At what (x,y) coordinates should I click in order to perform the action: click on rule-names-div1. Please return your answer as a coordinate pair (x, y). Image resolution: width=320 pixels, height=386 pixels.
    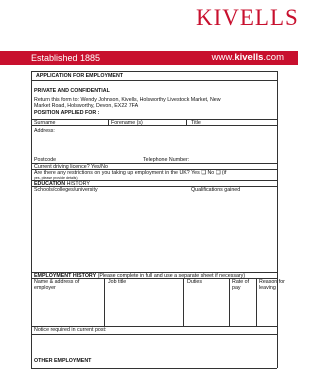
    Looking at the image, I should click on (108, 122).